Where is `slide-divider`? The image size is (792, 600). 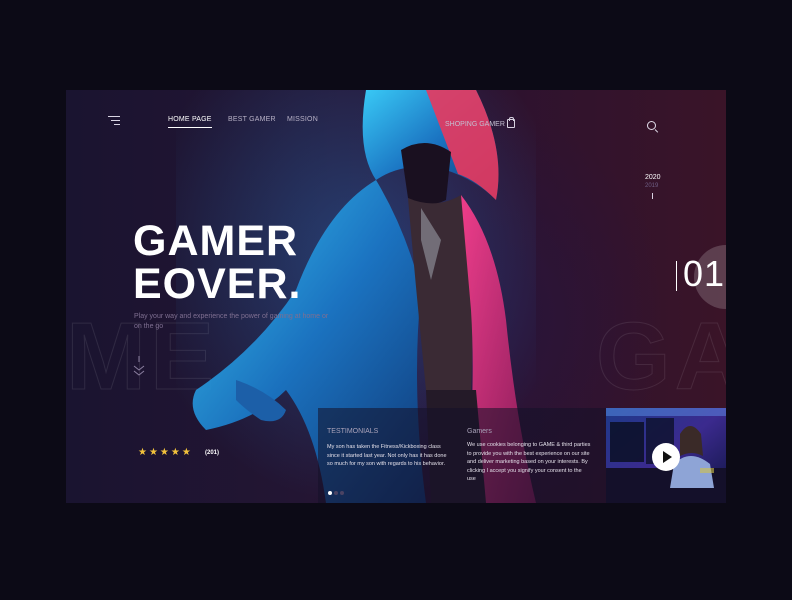
slide-divider is located at coordinates (676, 276).